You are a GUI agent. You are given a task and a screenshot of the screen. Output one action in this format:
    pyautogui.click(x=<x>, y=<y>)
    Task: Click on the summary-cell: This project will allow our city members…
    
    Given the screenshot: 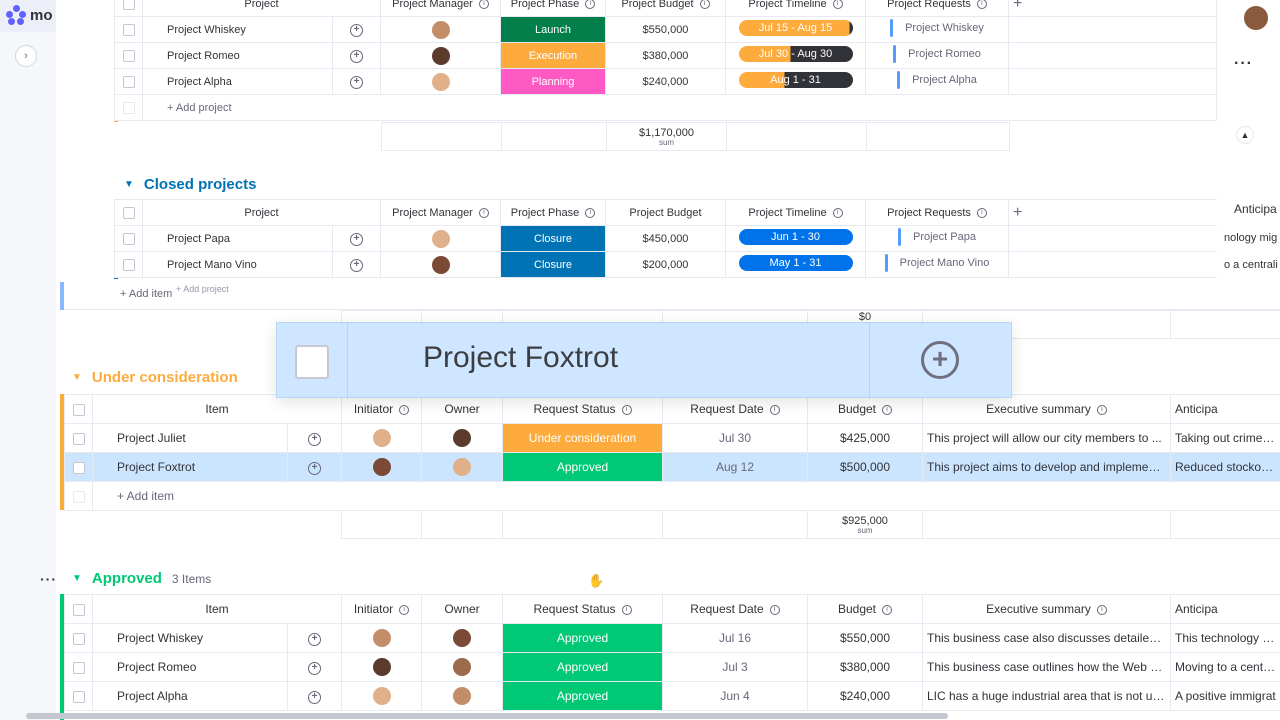 What is the action you would take?
    pyautogui.click(x=1046, y=438)
    